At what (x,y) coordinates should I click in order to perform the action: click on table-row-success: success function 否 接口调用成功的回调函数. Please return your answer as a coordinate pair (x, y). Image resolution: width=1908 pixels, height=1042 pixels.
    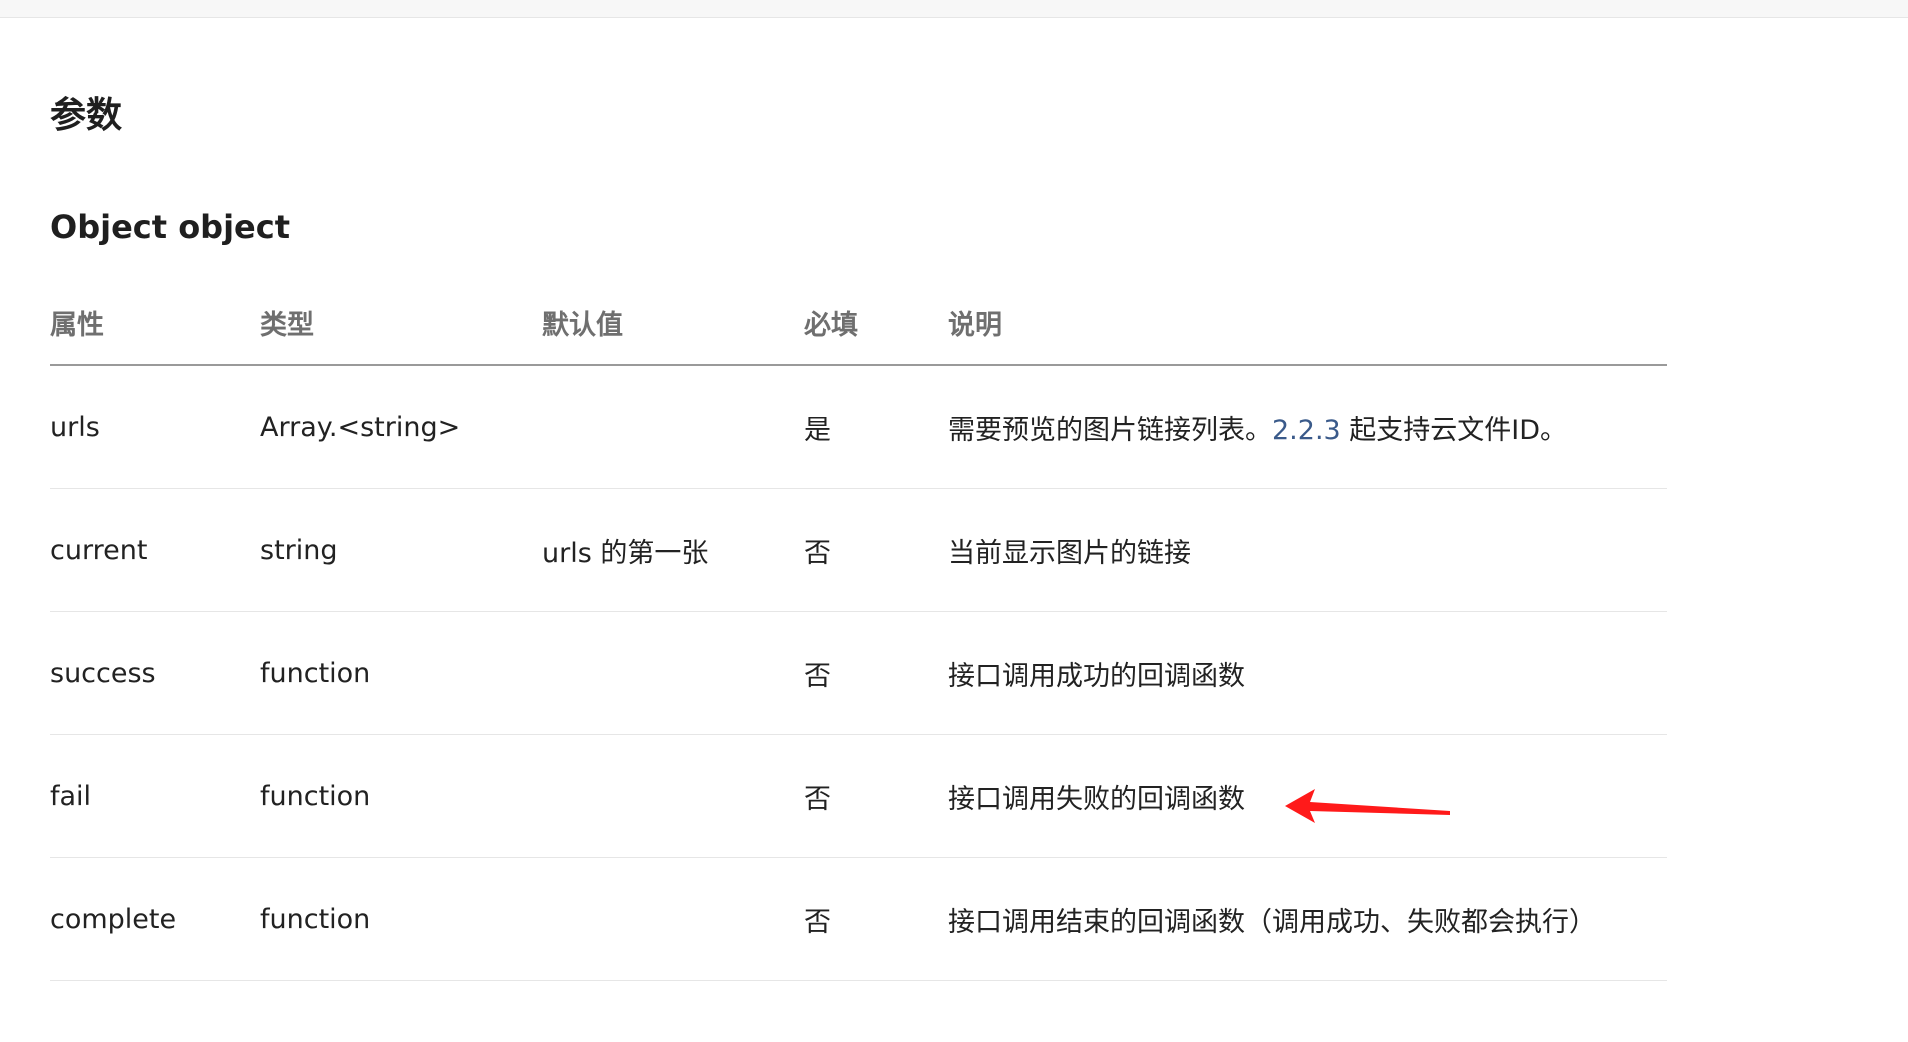
    Looking at the image, I should click on (858, 673).